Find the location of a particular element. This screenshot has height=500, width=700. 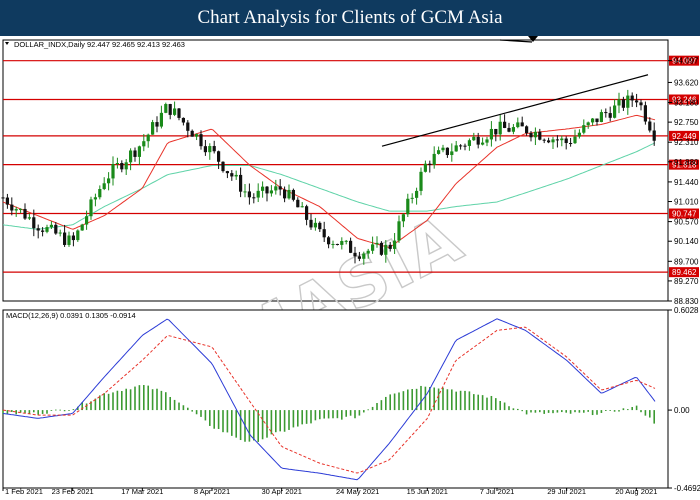

date-tick-label: 15 Jun 2021 is located at coordinates (427, 491).